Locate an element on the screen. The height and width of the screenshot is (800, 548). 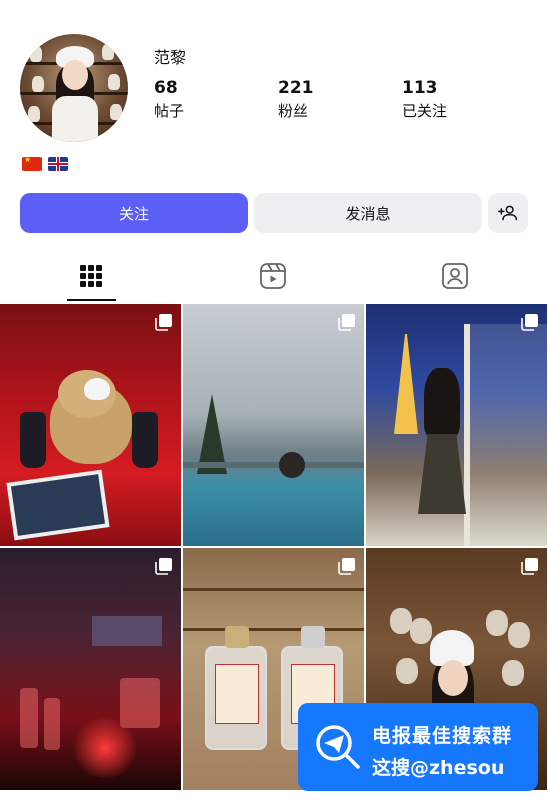
tab-reels is located at coordinates (273, 276).